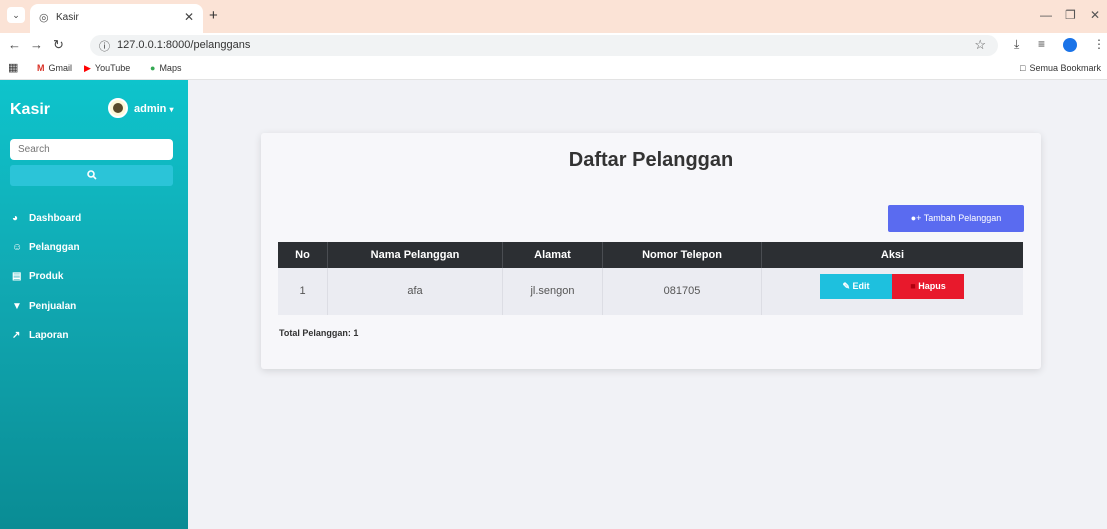  I want to click on column-header: Nomor Telepon, so click(682, 255).